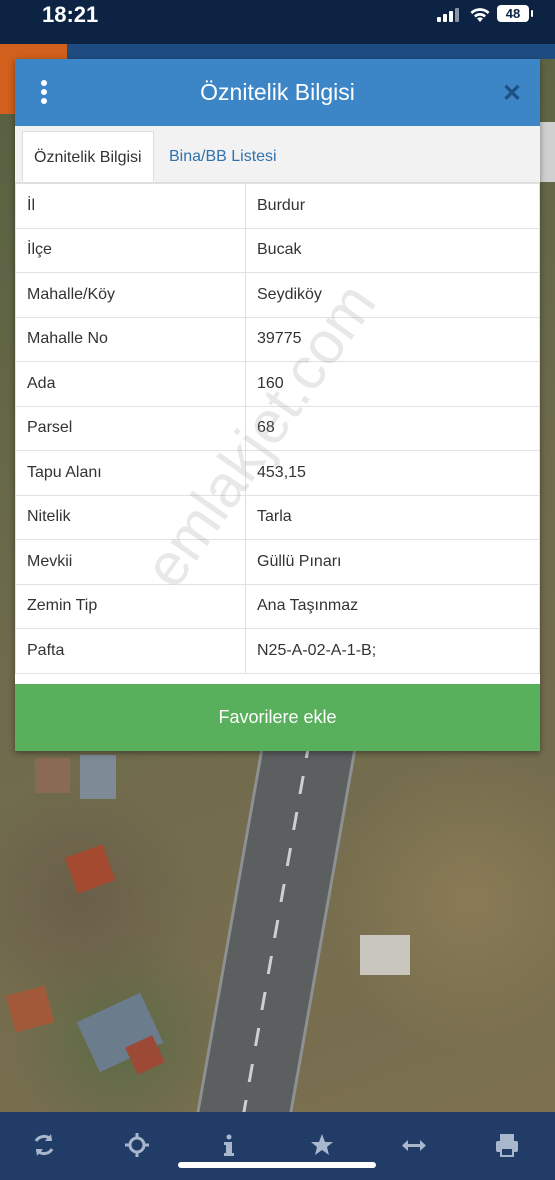  What do you see at coordinates (130, 250) in the screenshot?
I see `attr-key: İlçe` at bounding box center [130, 250].